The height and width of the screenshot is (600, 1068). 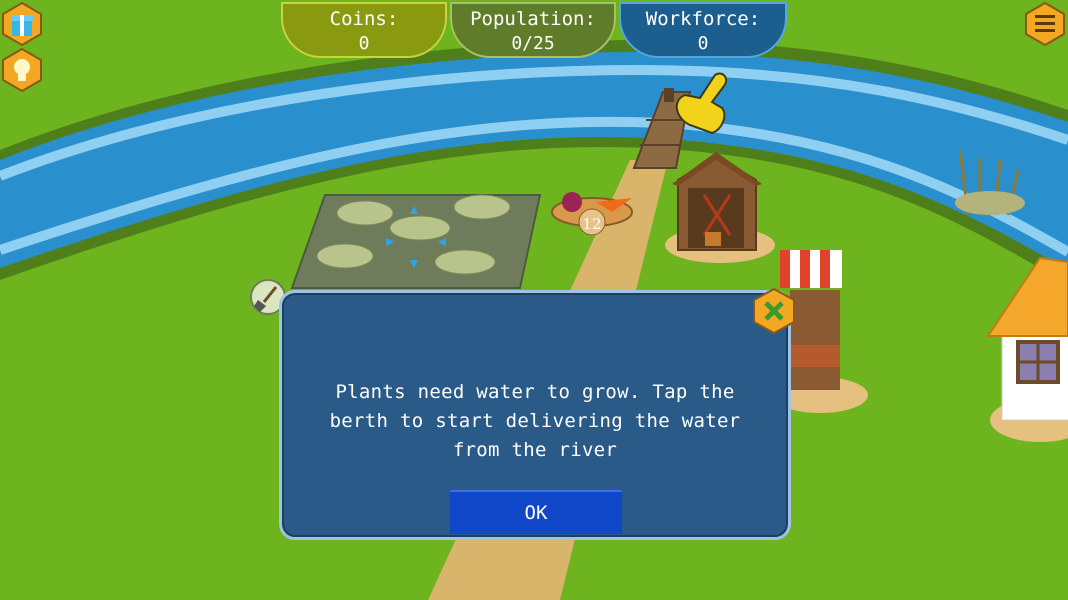 I want to click on population-counter: Population: 0/25, so click(x=533, y=30).